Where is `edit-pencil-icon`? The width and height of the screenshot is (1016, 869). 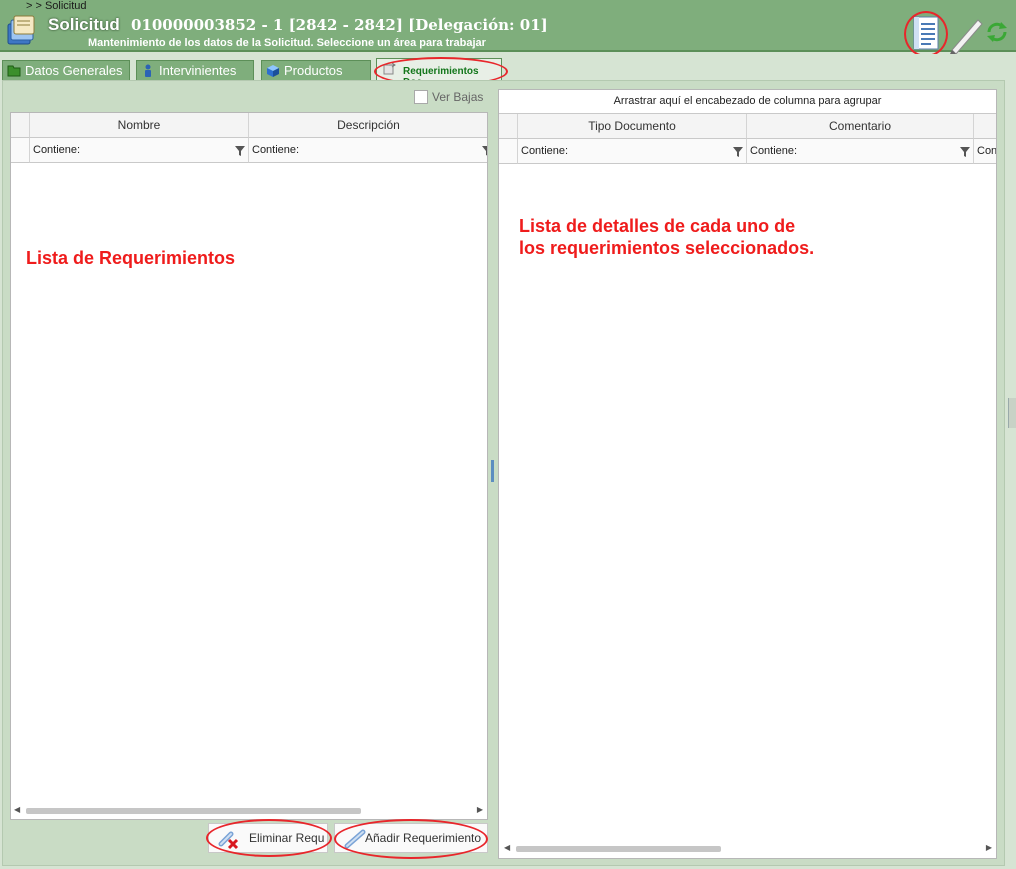
edit-pencil-icon is located at coordinates (966, 36).